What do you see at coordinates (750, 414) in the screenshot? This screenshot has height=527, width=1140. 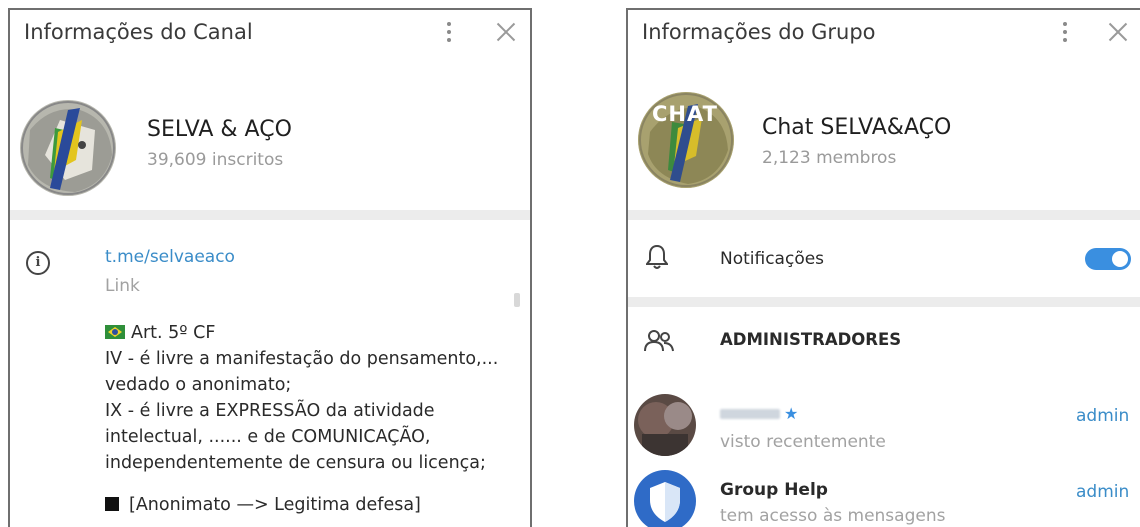 I see `redacted-name` at bounding box center [750, 414].